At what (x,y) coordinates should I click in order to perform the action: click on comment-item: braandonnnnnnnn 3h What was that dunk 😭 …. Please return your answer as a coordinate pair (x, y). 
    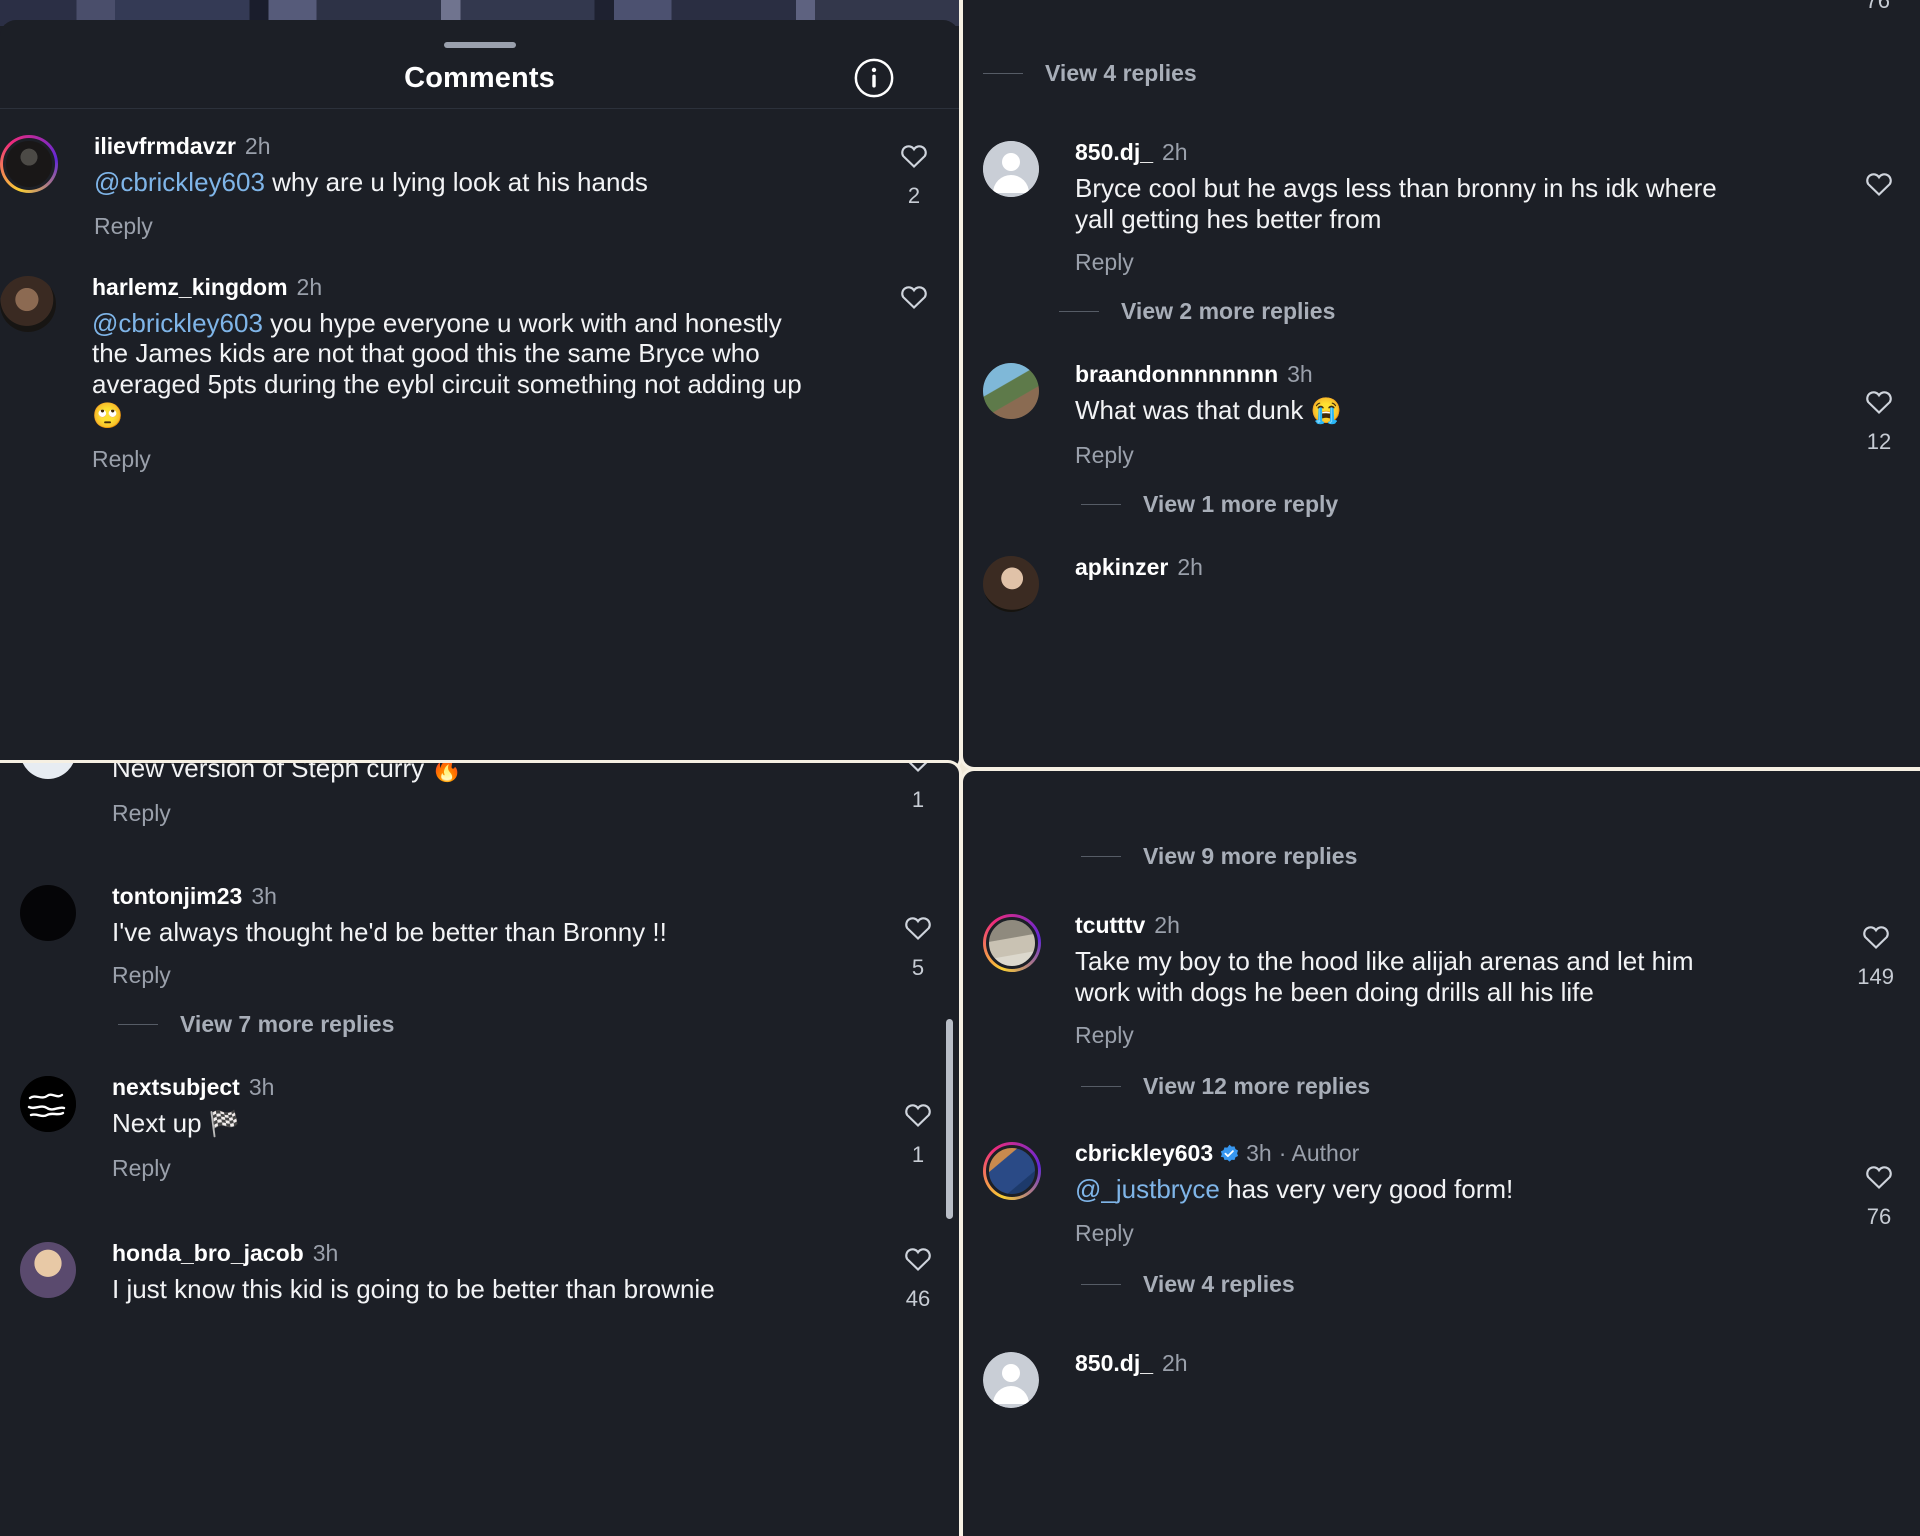
    Looking at the image, I should click on (1441, 397).